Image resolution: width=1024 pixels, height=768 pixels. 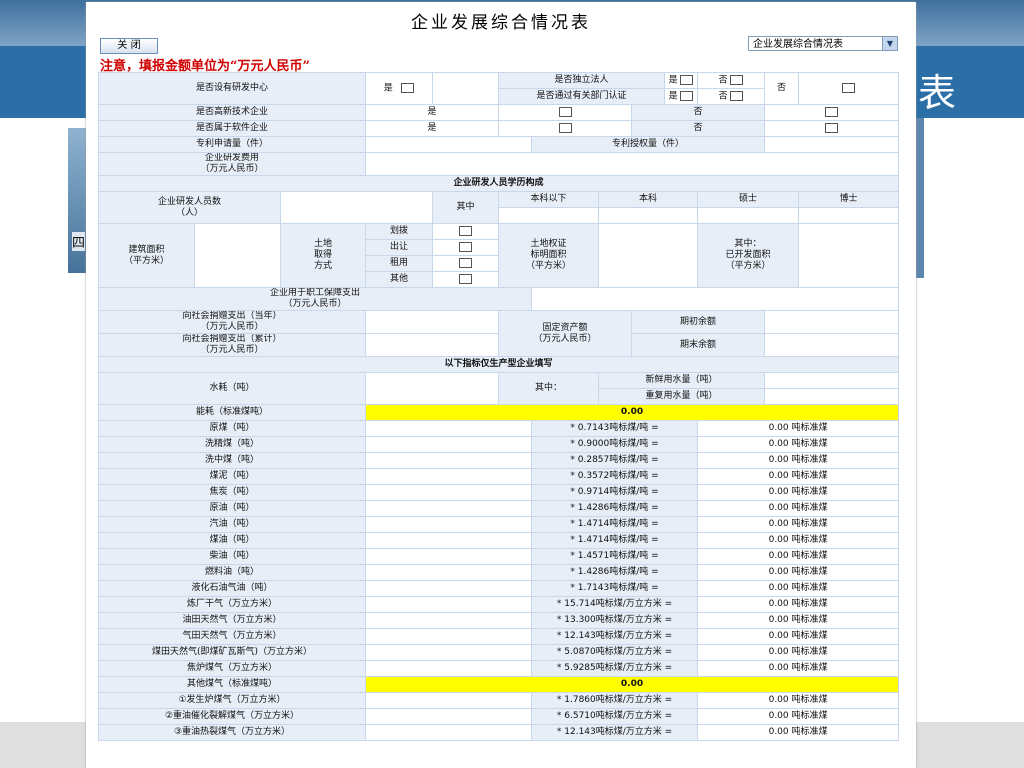 What do you see at coordinates (698, 345) in the screenshot?
I see `closing-balance-label: 期末余额` at bounding box center [698, 345].